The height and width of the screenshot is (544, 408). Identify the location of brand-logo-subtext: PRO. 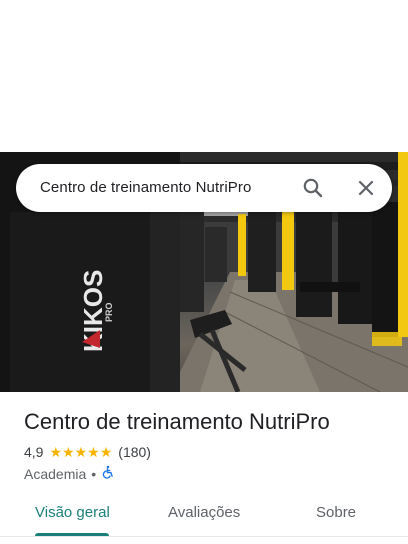
(109, 312).